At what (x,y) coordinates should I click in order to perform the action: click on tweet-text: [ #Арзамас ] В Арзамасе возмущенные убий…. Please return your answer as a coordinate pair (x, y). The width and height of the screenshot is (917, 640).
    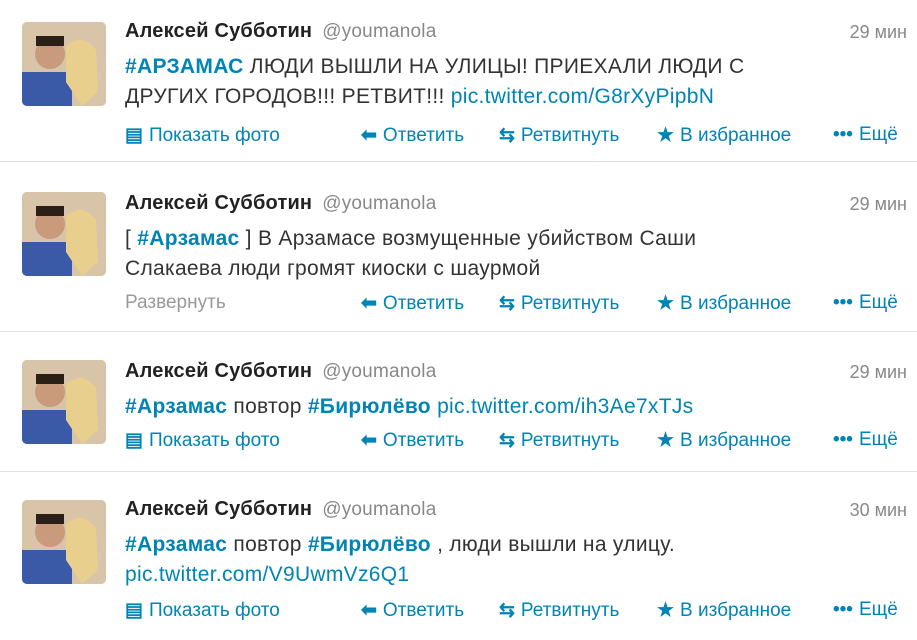
    Looking at the image, I should click on (411, 253).